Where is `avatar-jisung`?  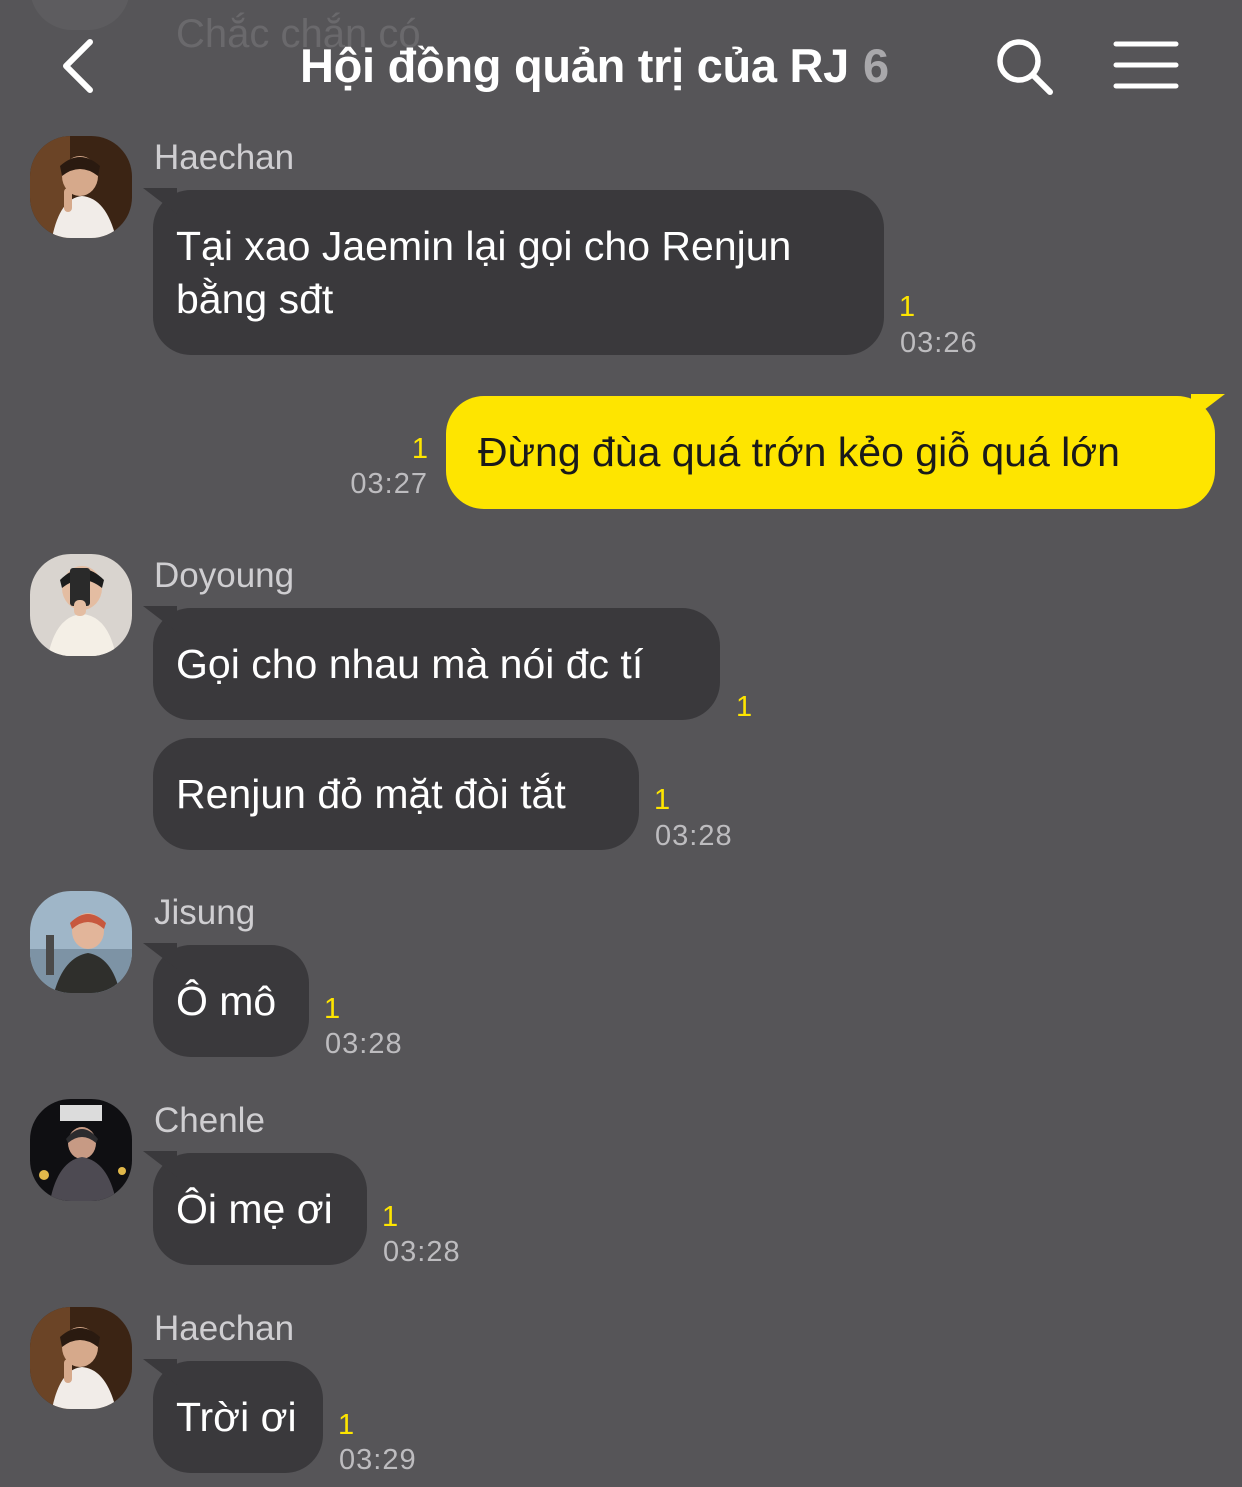
avatar-jisung is located at coordinates (81, 942).